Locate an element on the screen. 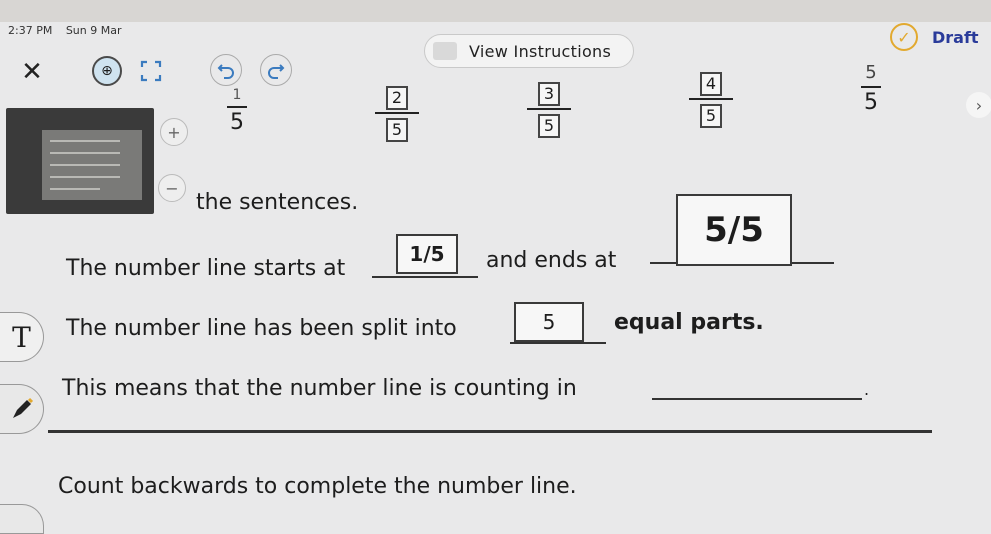 This screenshot has height=534, width=991. counting-blank-line is located at coordinates (757, 399).